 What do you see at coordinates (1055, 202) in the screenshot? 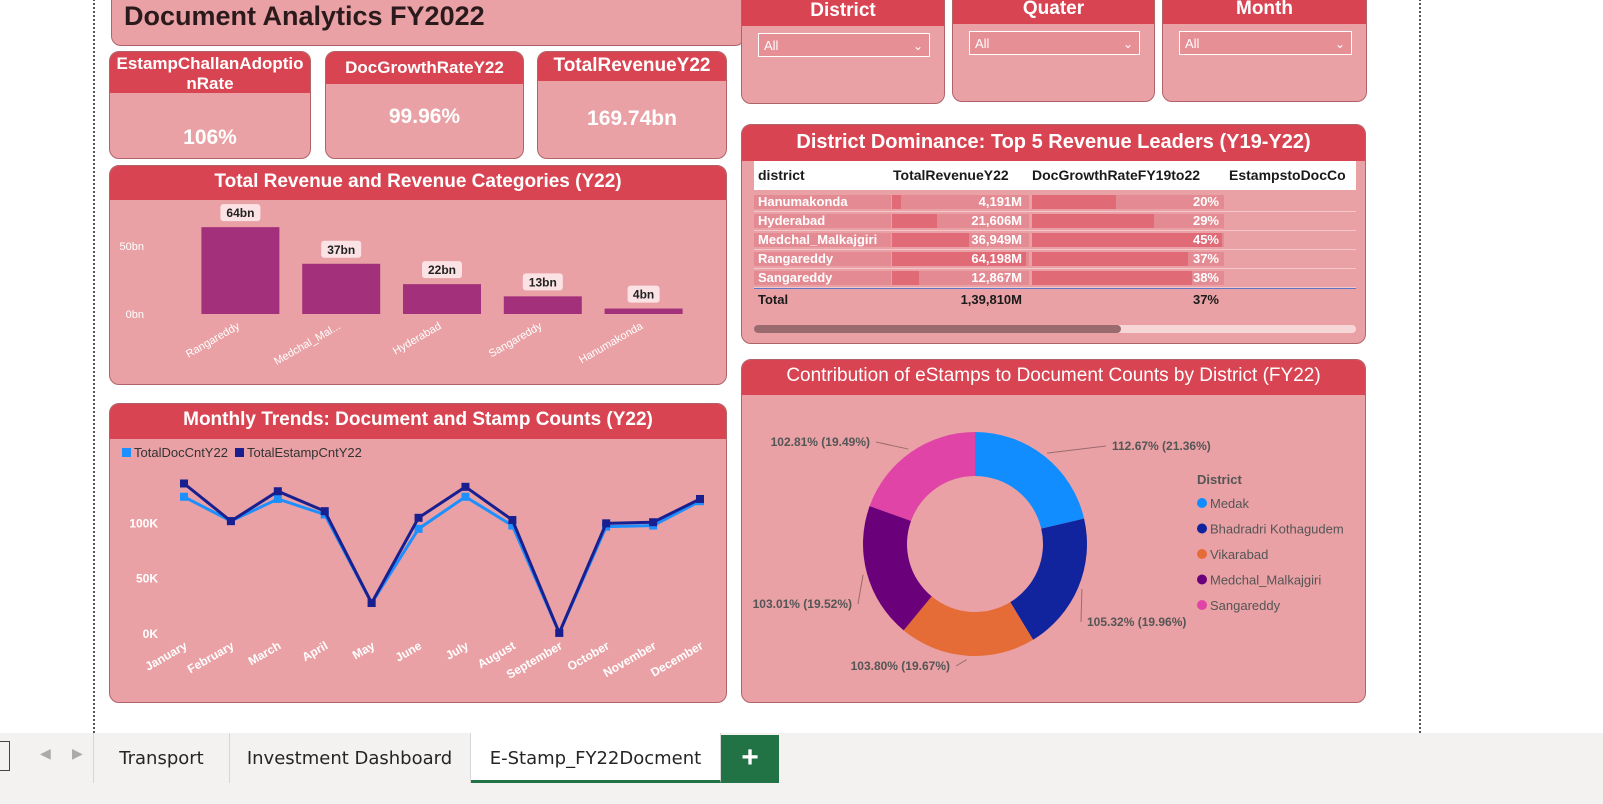
I see `table-row: Hanumakonda 4,191M 20%` at bounding box center [1055, 202].